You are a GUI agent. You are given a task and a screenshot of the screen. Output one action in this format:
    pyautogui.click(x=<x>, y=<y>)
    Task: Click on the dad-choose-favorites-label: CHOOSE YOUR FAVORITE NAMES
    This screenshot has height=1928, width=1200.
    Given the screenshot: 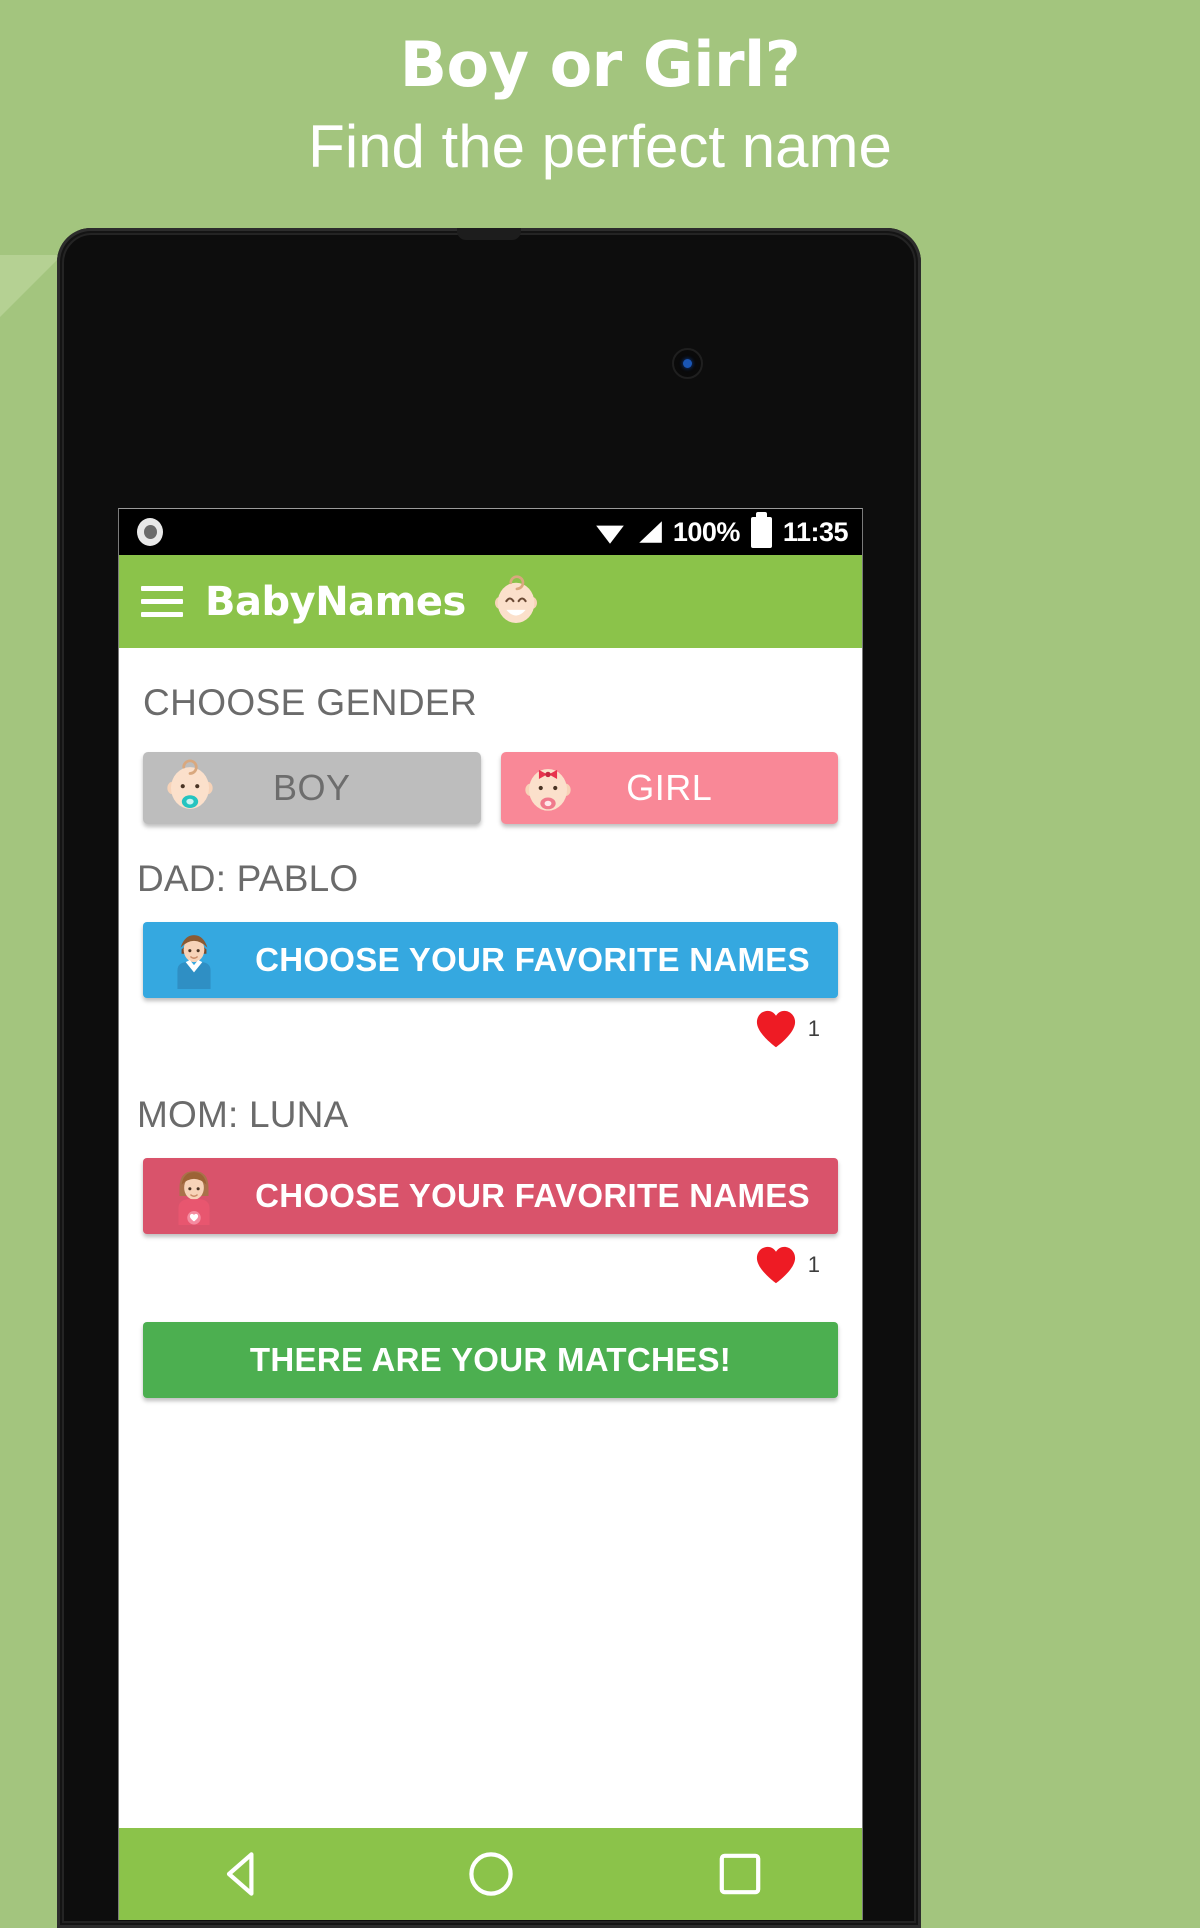 What is the action you would take?
    pyautogui.click(x=532, y=959)
    